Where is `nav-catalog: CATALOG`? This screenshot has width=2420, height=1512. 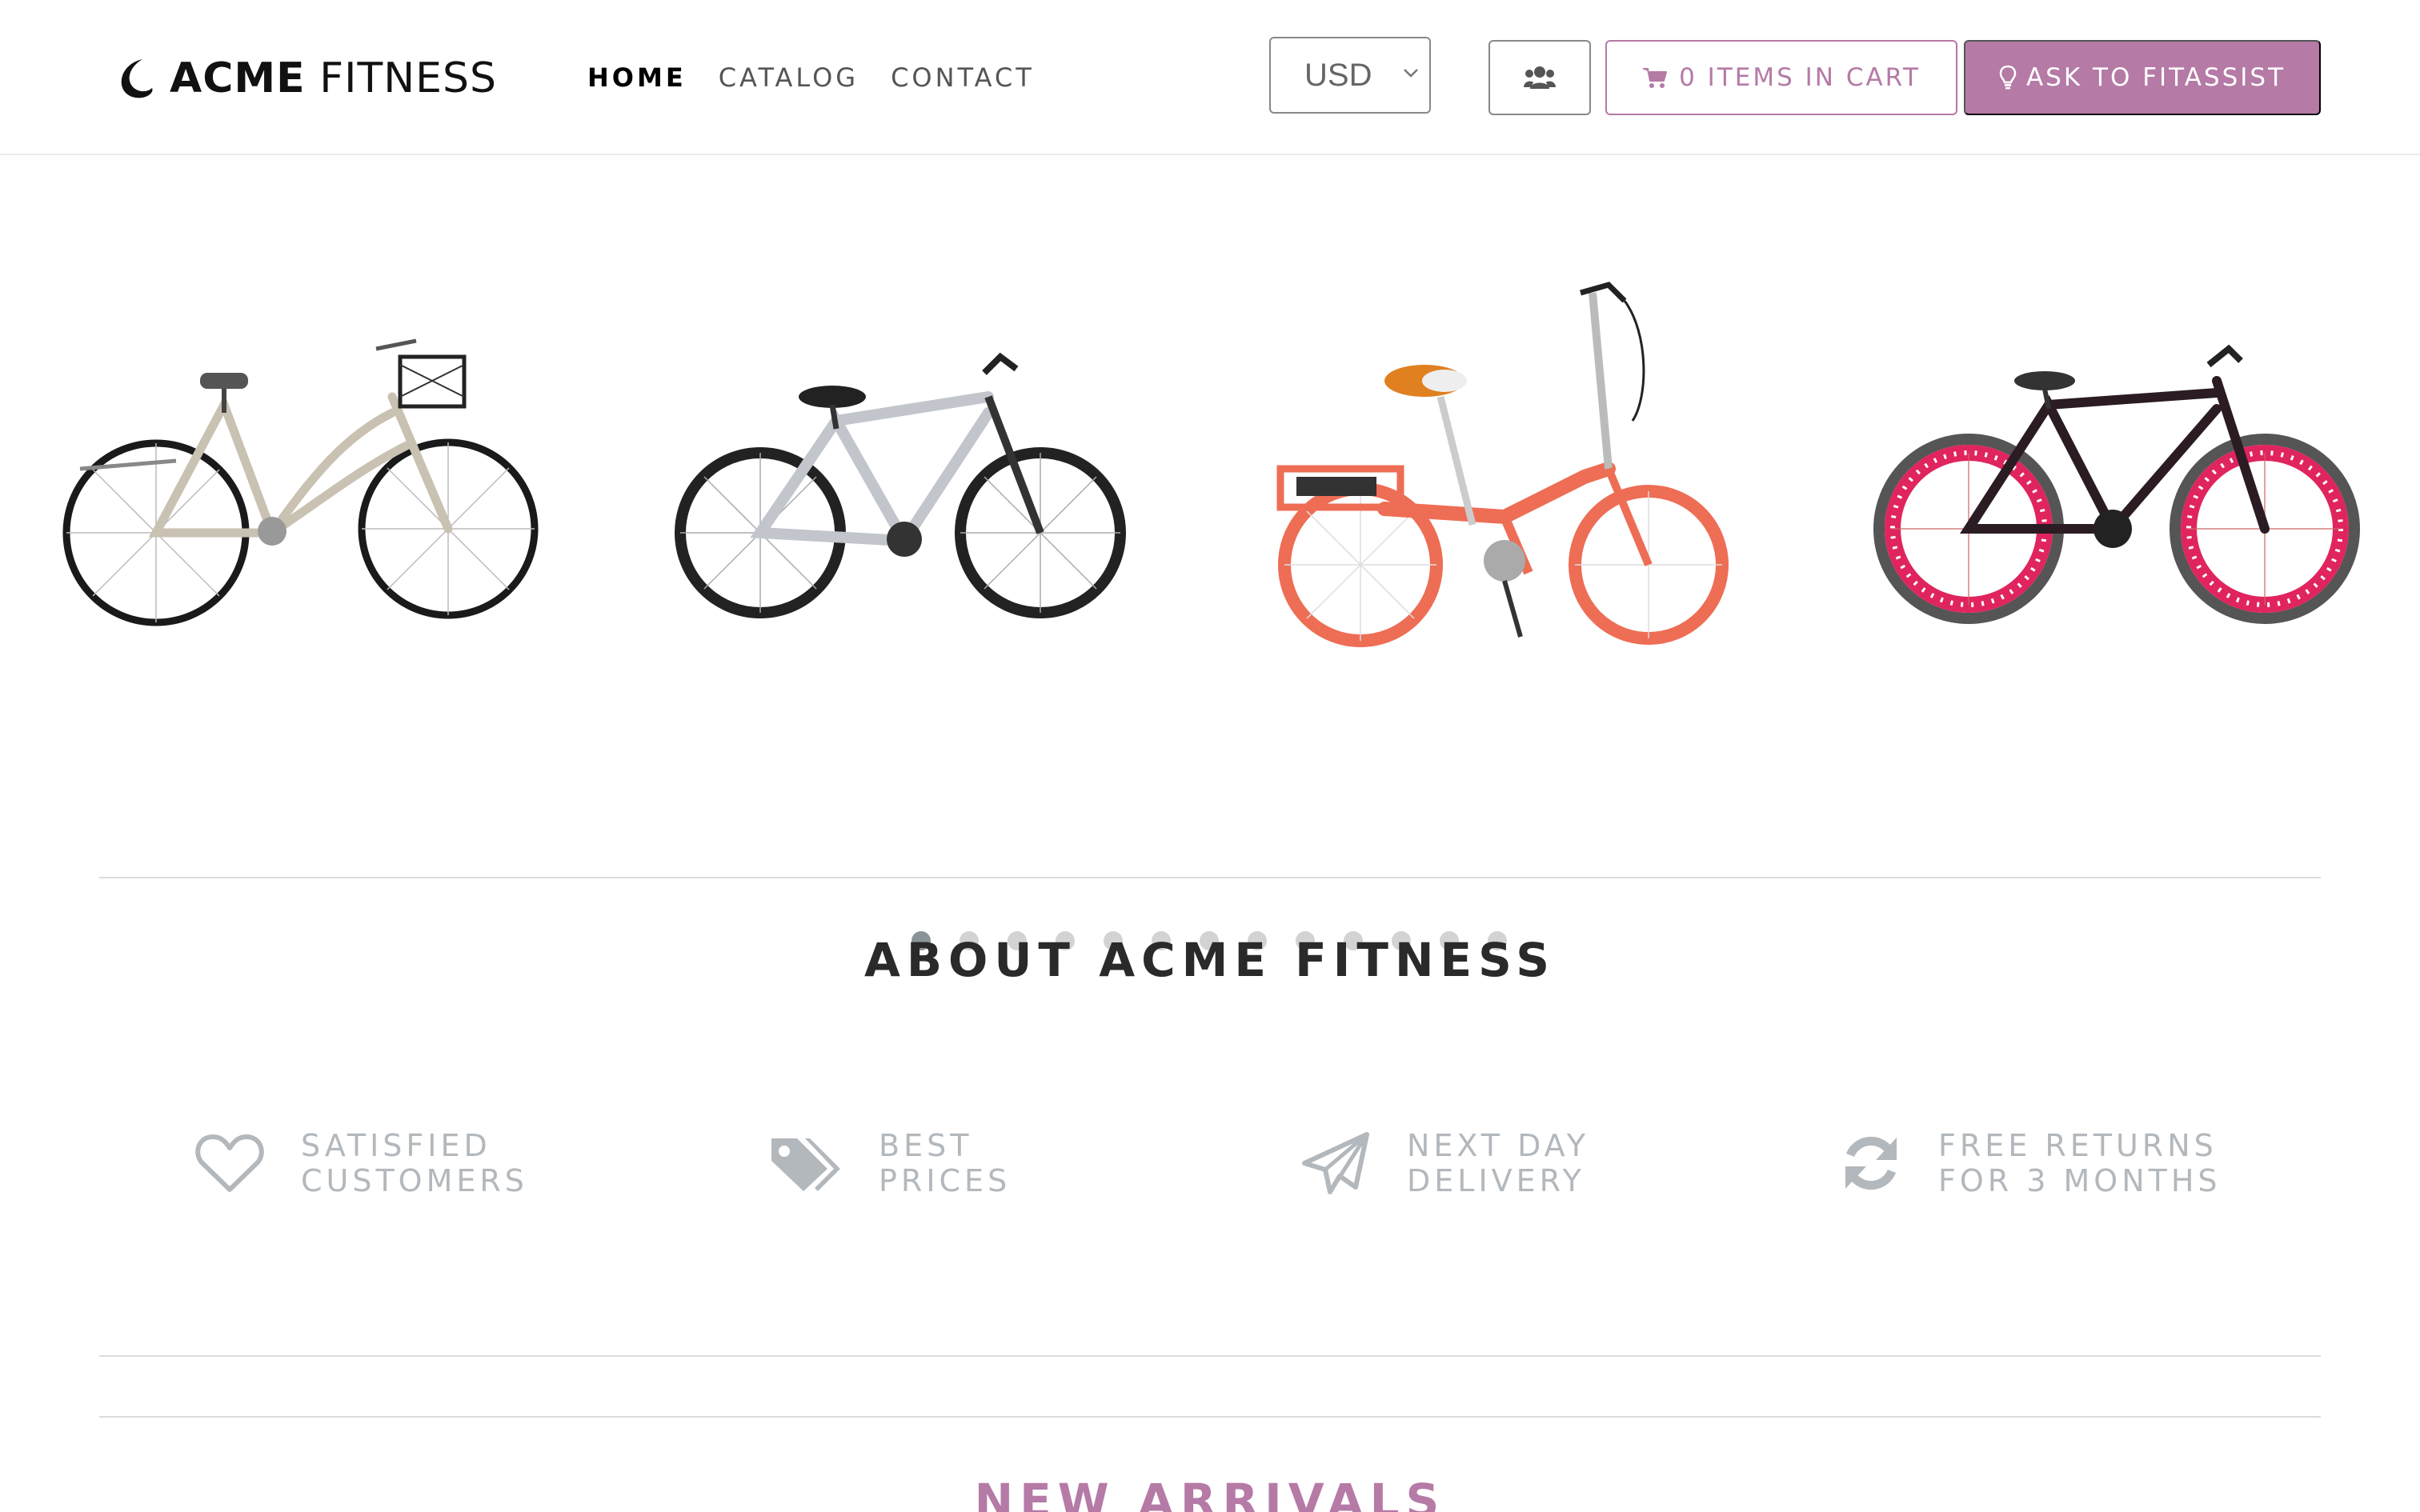
nav-catalog: CATALOG is located at coordinates (789, 77).